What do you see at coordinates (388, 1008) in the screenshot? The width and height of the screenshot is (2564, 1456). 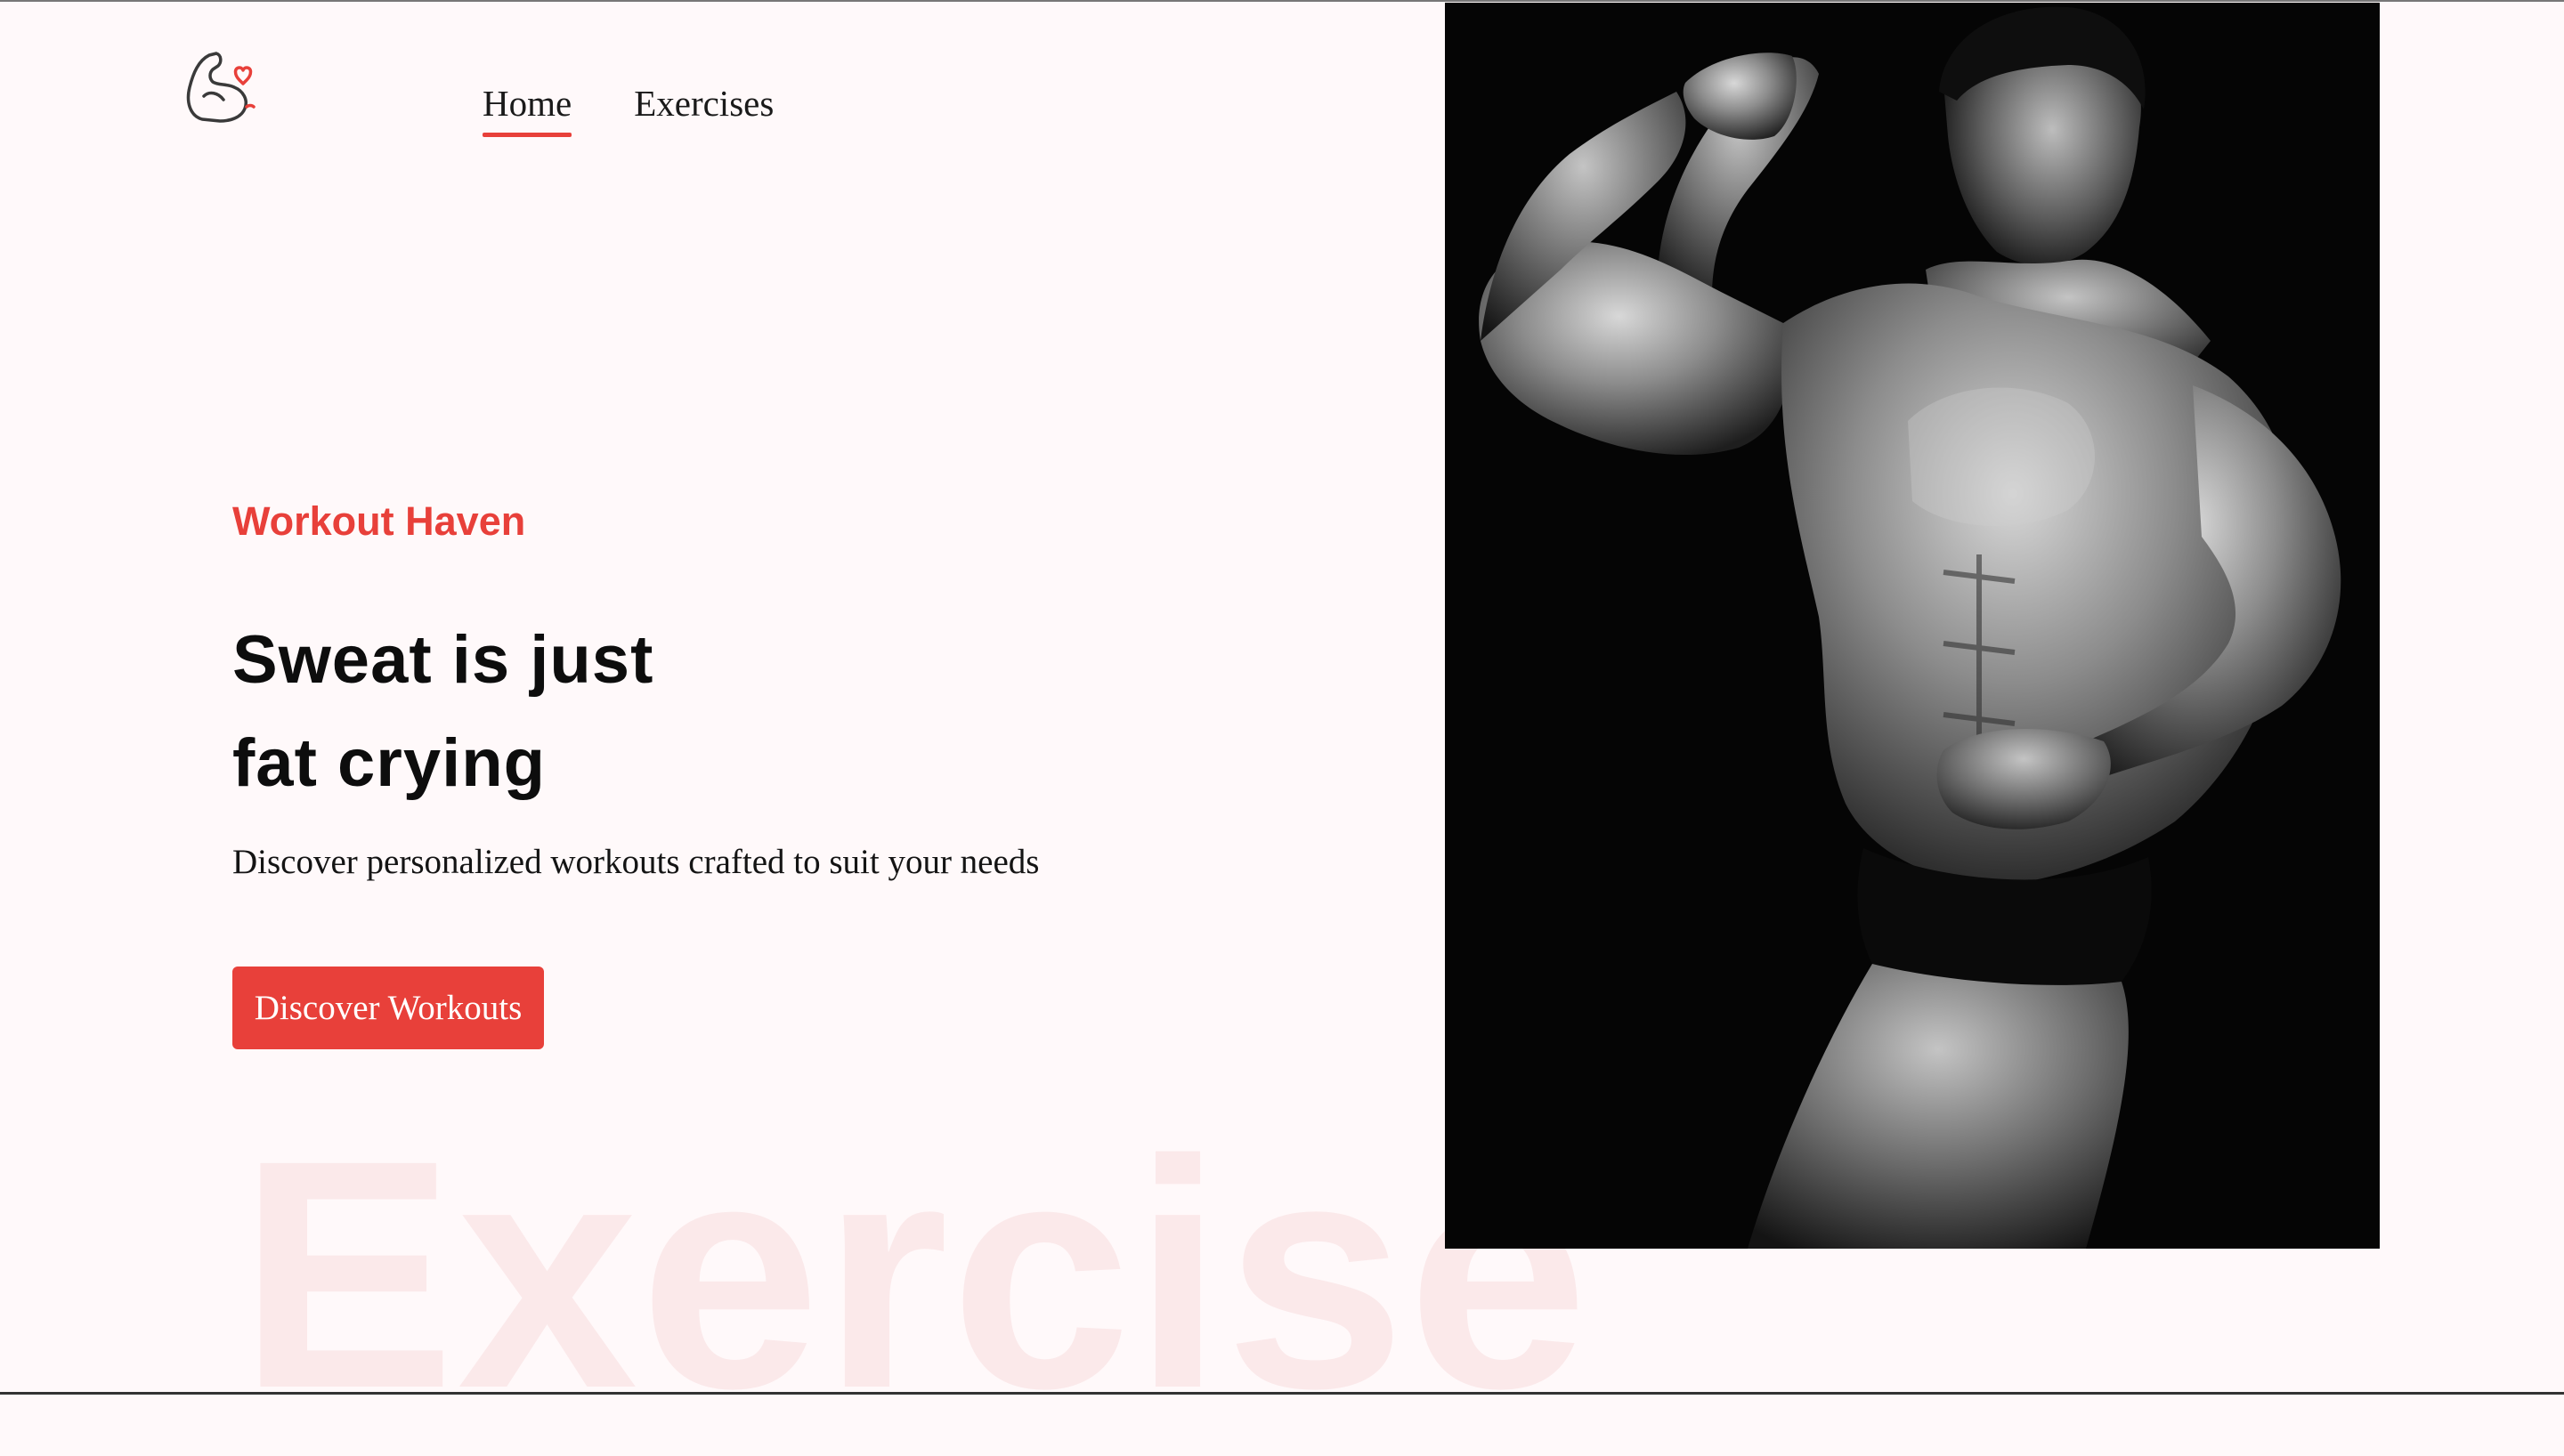 I see `discover-workouts-button: Discover Workouts` at bounding box center [388, 1008].